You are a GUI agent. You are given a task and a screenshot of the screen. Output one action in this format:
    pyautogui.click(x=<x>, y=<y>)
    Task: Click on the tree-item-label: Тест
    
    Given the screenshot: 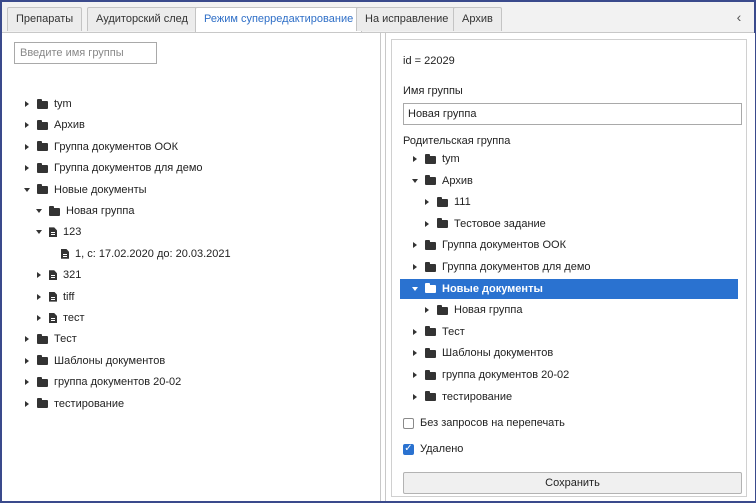 What is the action you would take?
    pyautogui.click(x=453, y=331)
    